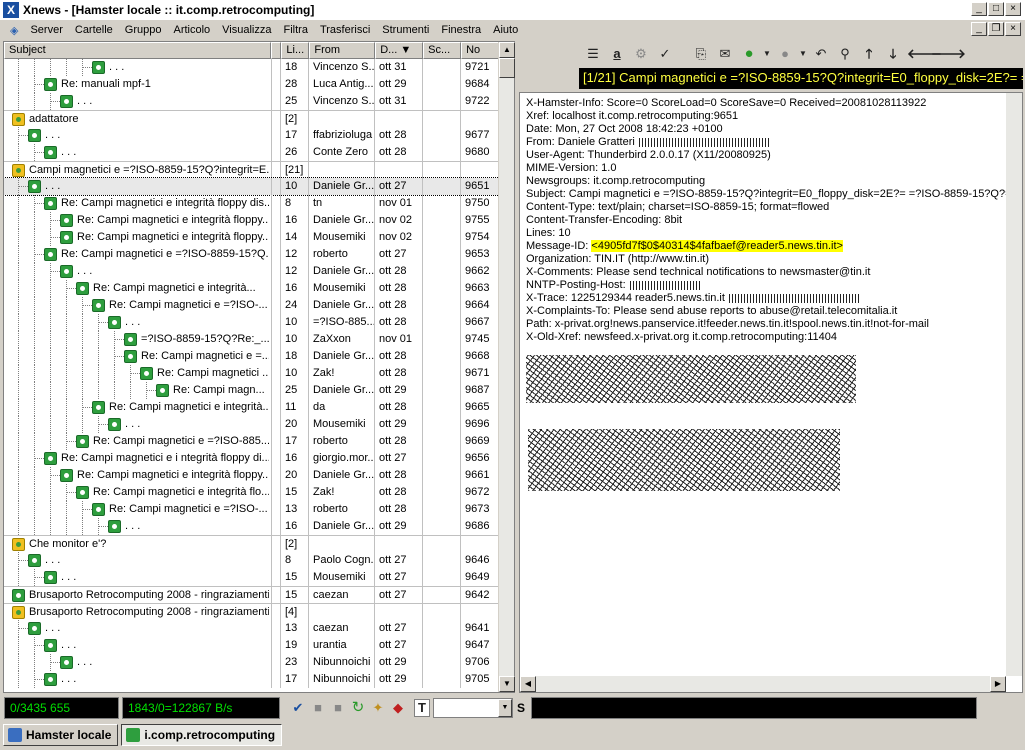  What do you see at coordinates (14, 30) in the screenshot?
I see `server-icon: ◈` at bounding box center [14, 30].